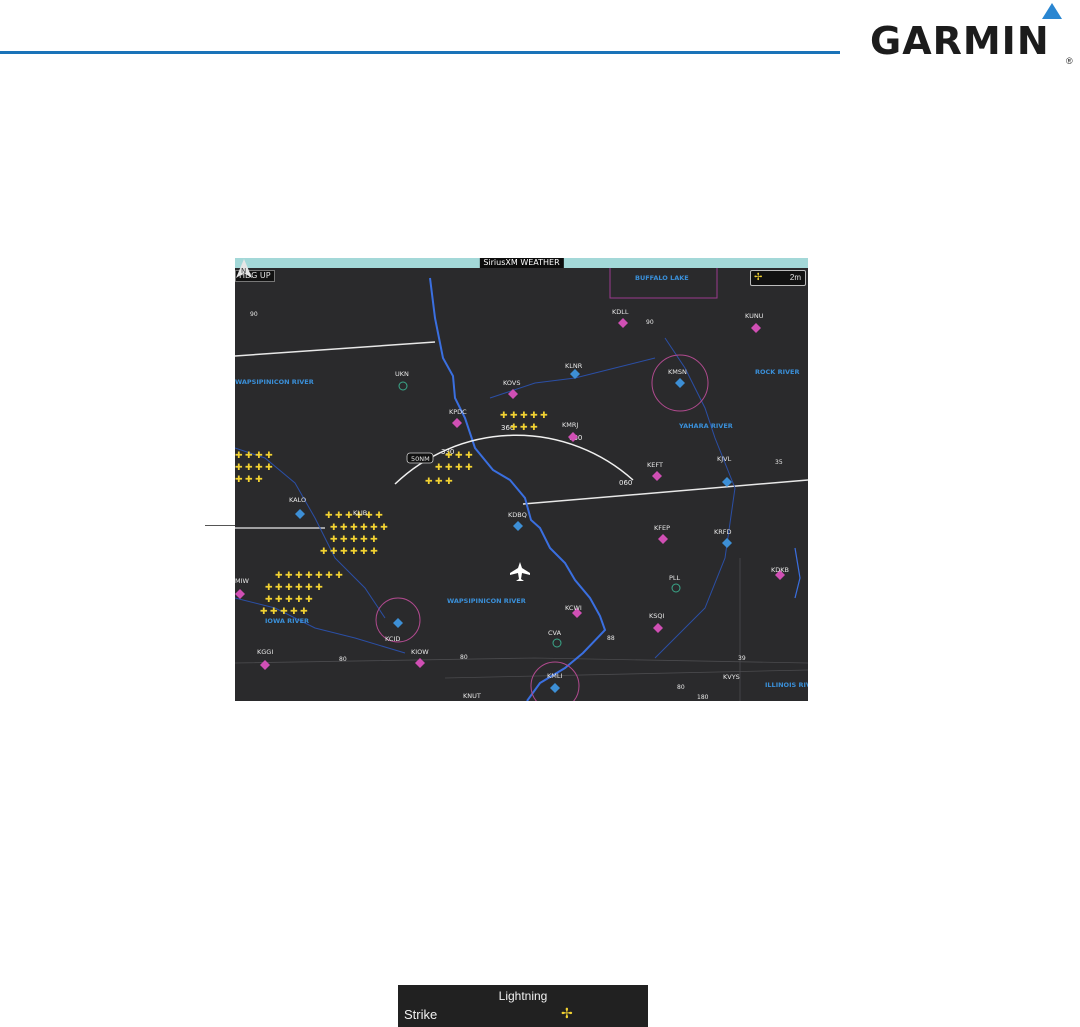  I want to click on logo-triangle-icon, so click(1052, 11).